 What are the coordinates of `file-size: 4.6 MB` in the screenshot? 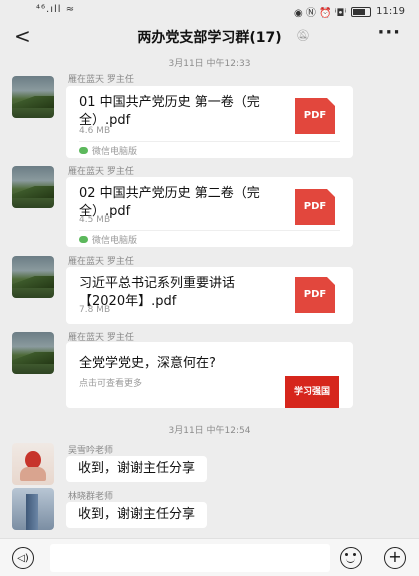 It's located at (95, 131).